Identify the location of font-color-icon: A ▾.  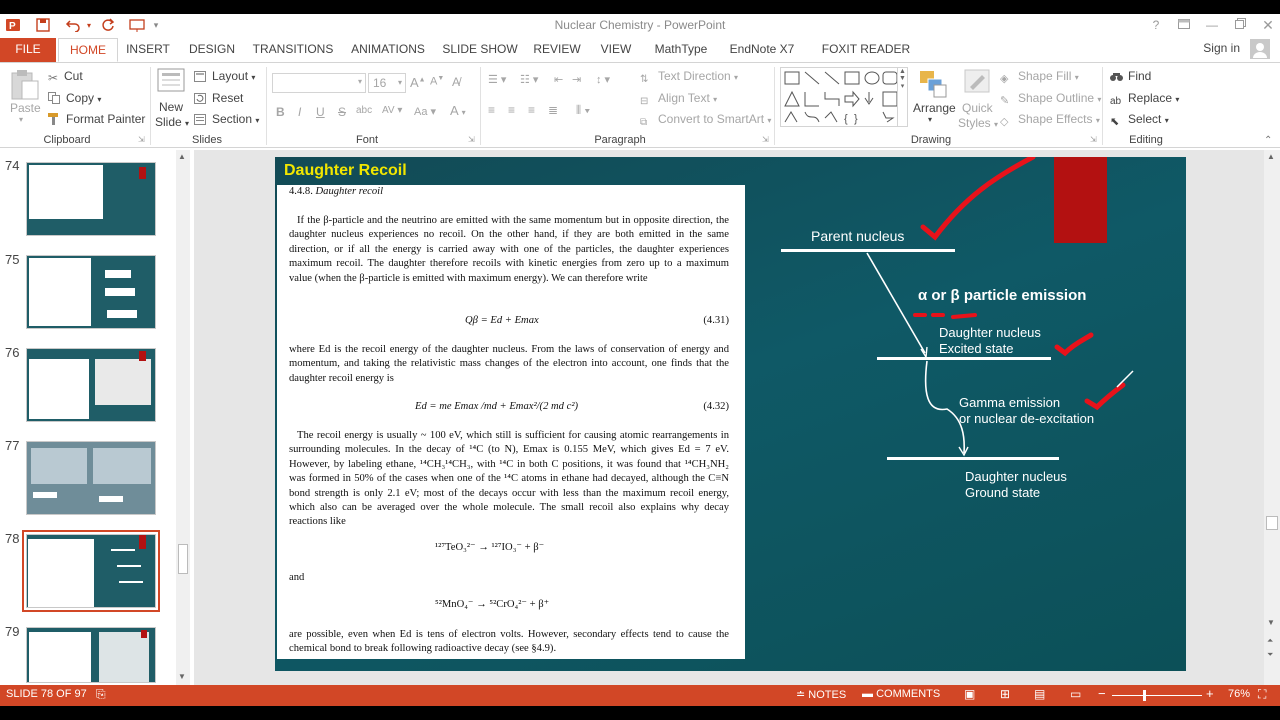
(458, 110).